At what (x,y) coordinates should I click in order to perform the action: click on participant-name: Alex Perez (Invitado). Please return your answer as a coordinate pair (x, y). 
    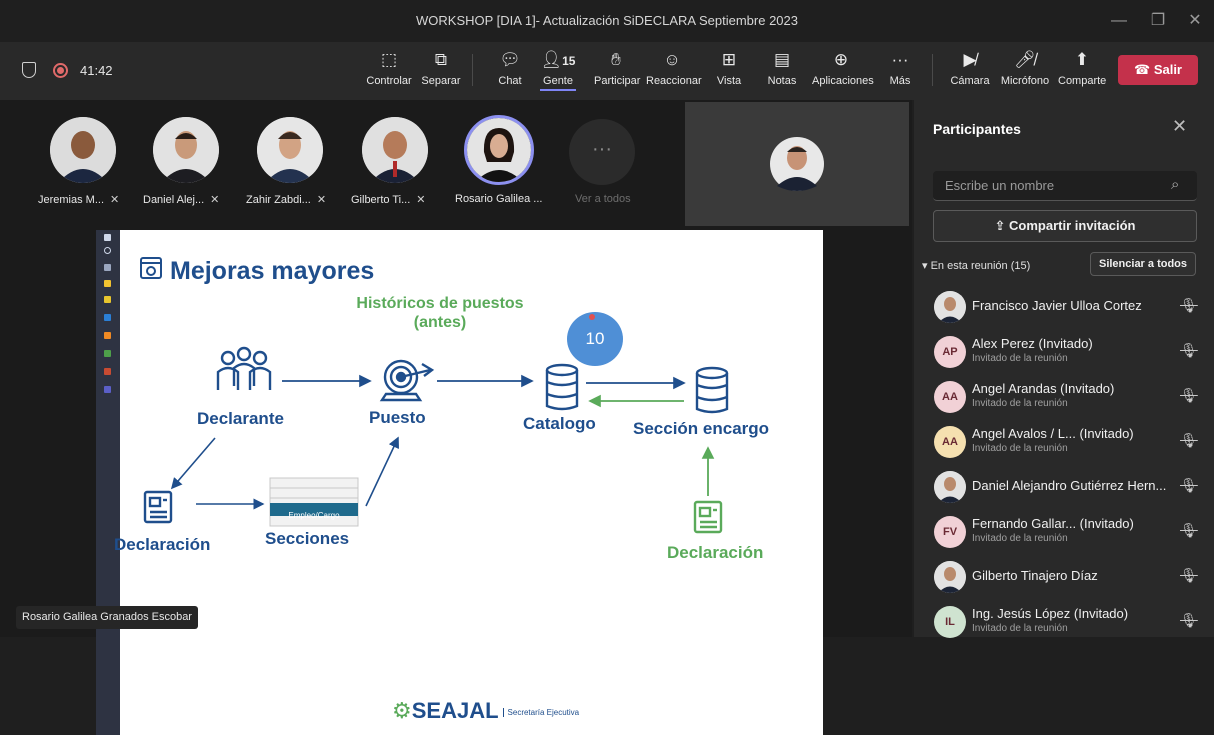
    Looking at the image, I should click on (1032, 343).